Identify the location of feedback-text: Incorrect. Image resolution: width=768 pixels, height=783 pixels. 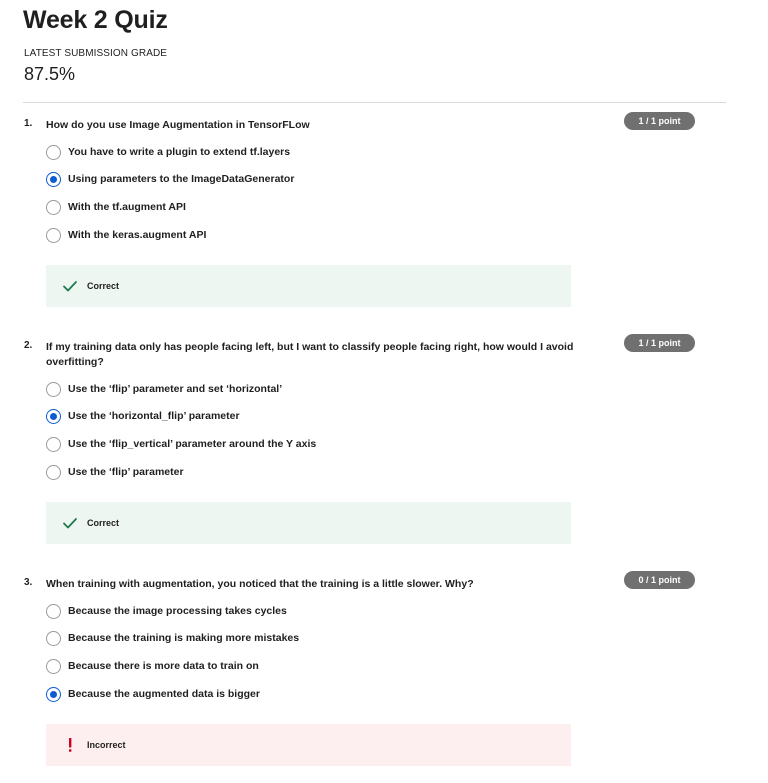
(106, 745).